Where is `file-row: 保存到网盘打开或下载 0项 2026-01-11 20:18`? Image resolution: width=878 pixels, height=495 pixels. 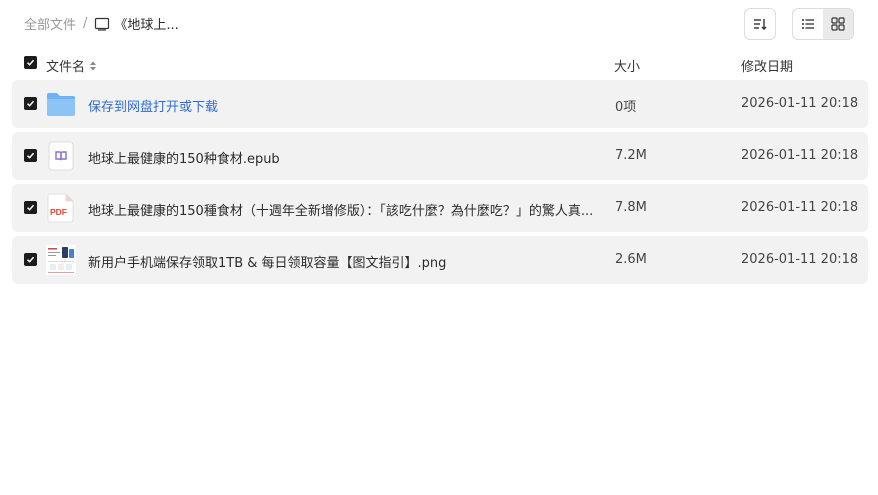
file-row: 保存到网盘打开或下载 0项 2026-01-11 20:18 is located at coordinates (440, 104).